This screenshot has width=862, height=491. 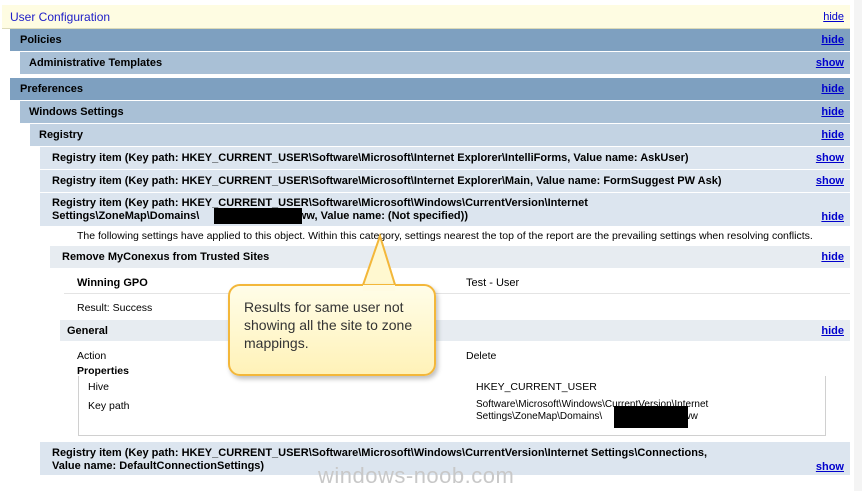 I want to click on watermark-text: windows-noob.com, so click(x=416, y=475).